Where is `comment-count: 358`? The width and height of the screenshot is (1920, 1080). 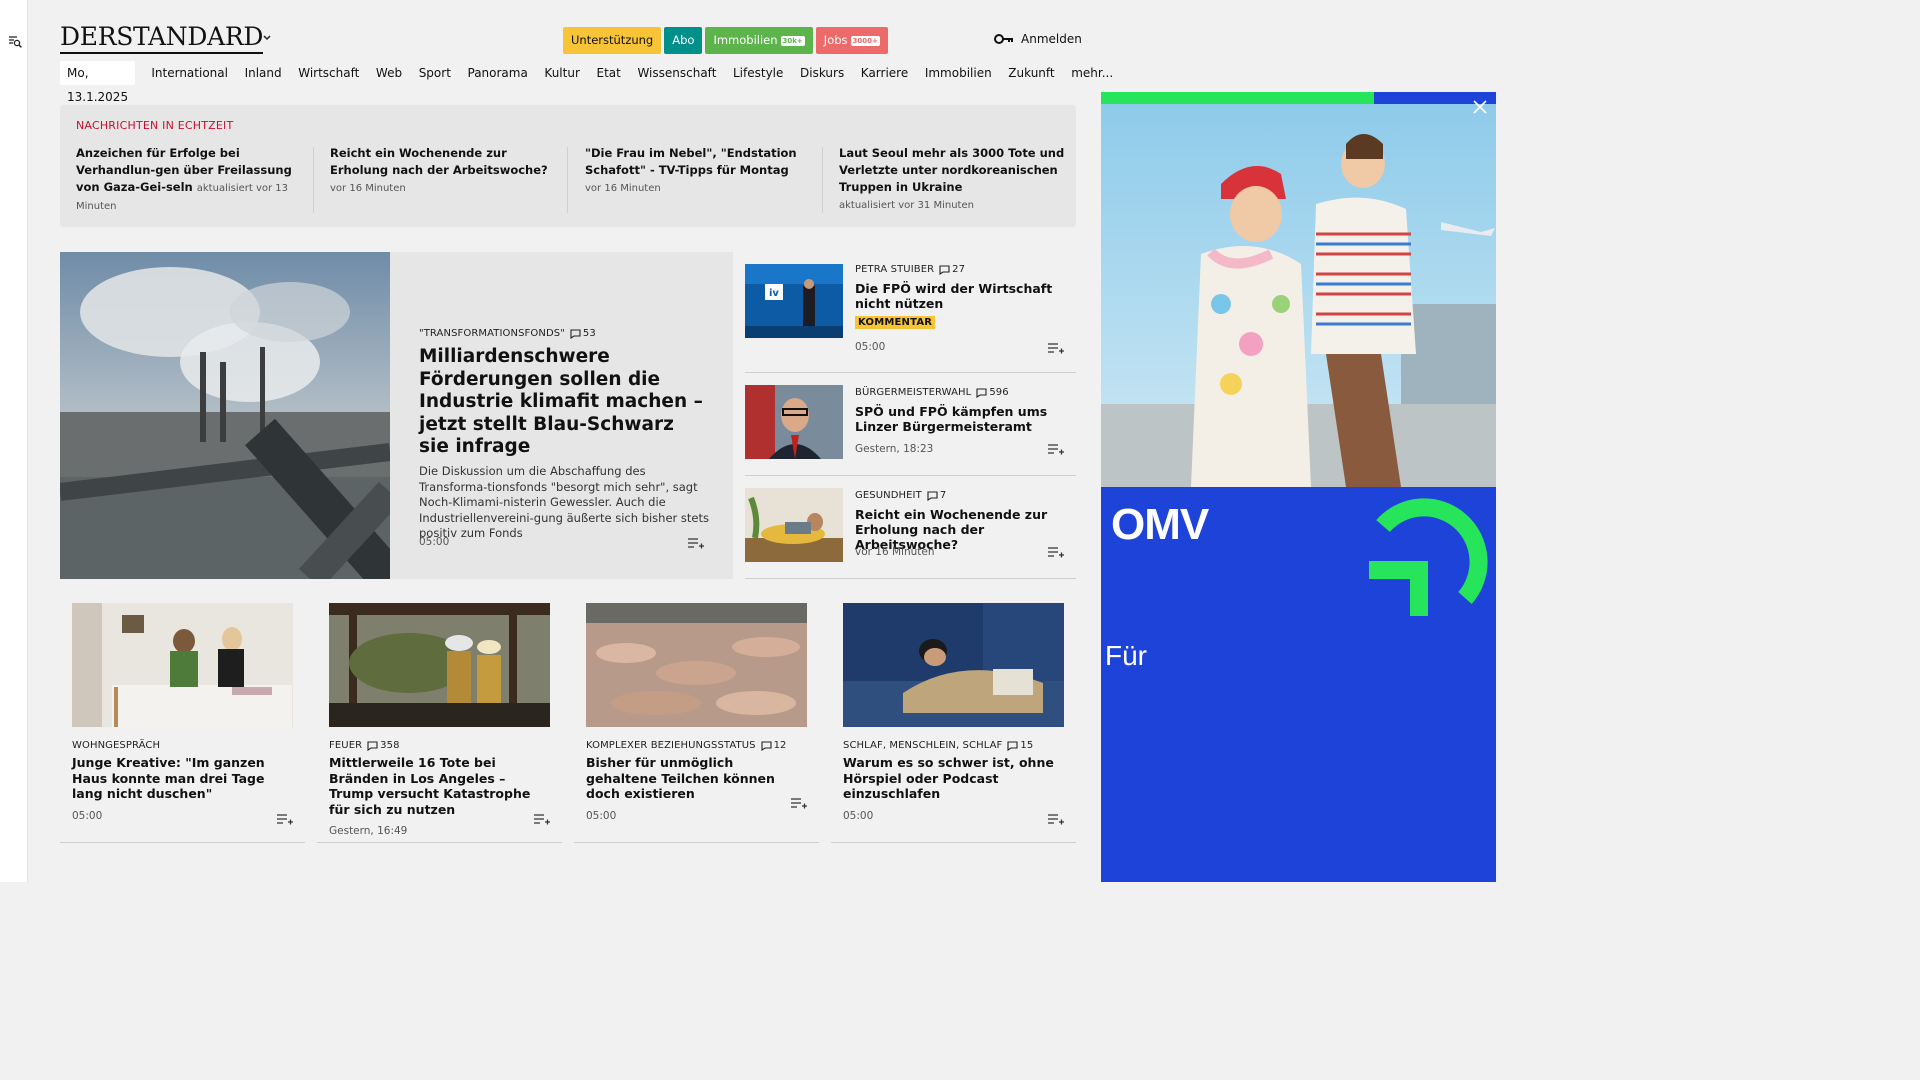
comment-count: 358 is located at coordinates (383, 745).